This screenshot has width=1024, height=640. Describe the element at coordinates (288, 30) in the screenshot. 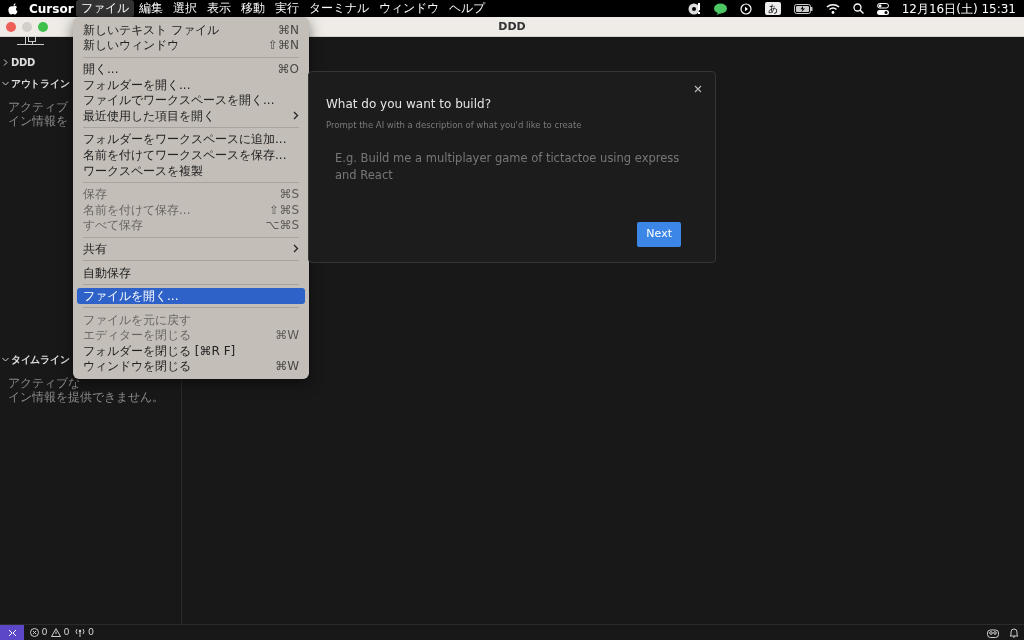

I see `shortcut-label: ⌘N` at that location.